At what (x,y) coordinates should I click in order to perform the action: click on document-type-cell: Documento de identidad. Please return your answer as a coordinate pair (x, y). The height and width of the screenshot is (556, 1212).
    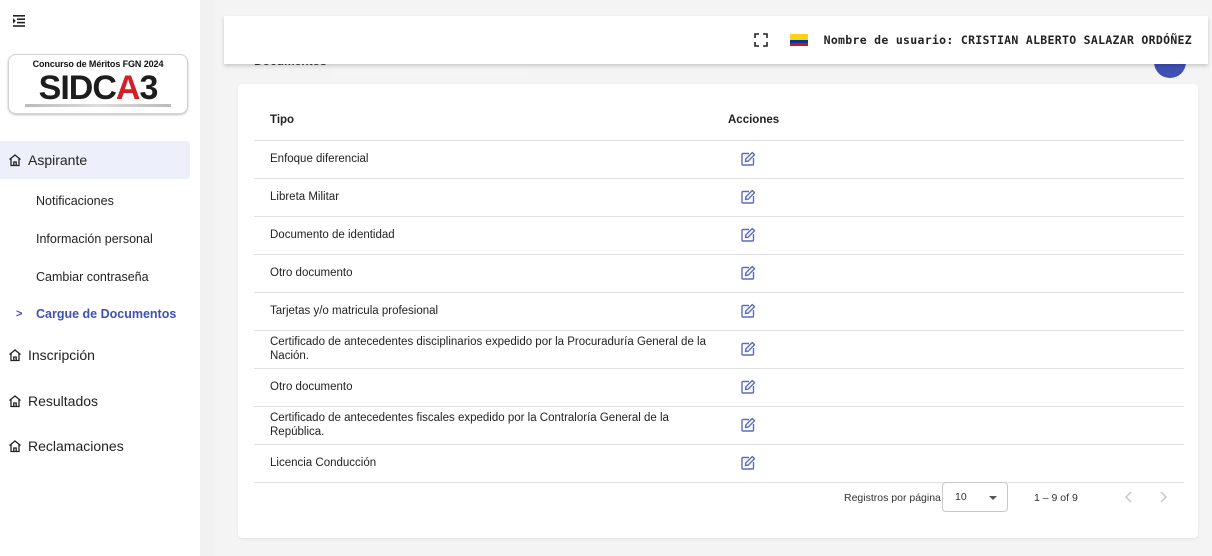
    Looking at the image, I should click on (489, 235).